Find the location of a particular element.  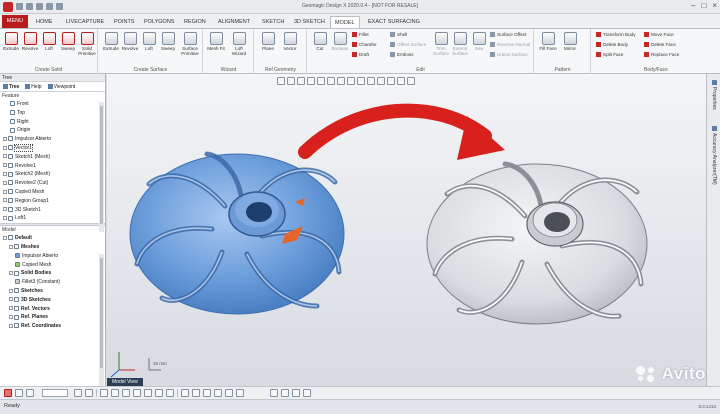

delete-face-button: Delete Face is located at coordinates (660, 45).